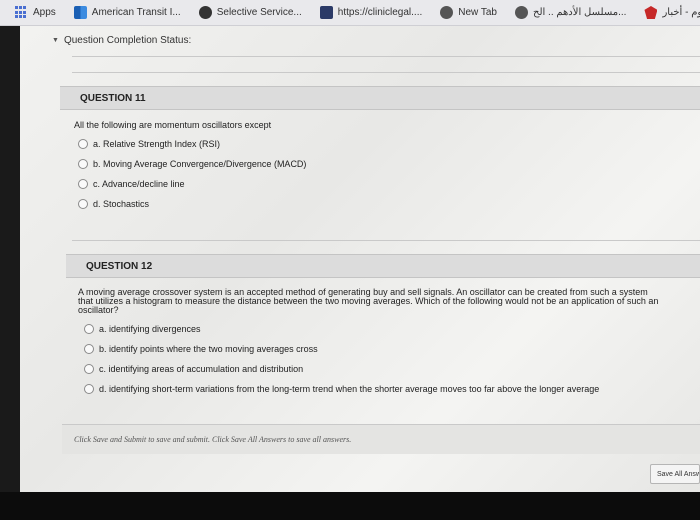 Image resolution: width=700 pixels, height=520 pixels. Describe the element at coordinates (21, 12) in the screenshot. I see `apps-icon` at that location.